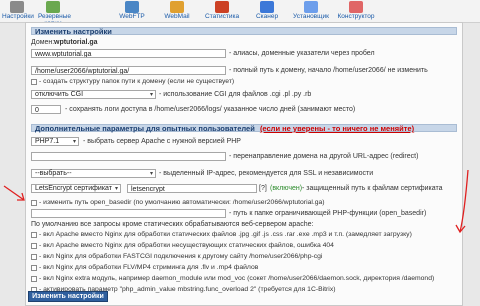  I want to click on toolbar-item-webmail: WebMail, so click(177, 11).